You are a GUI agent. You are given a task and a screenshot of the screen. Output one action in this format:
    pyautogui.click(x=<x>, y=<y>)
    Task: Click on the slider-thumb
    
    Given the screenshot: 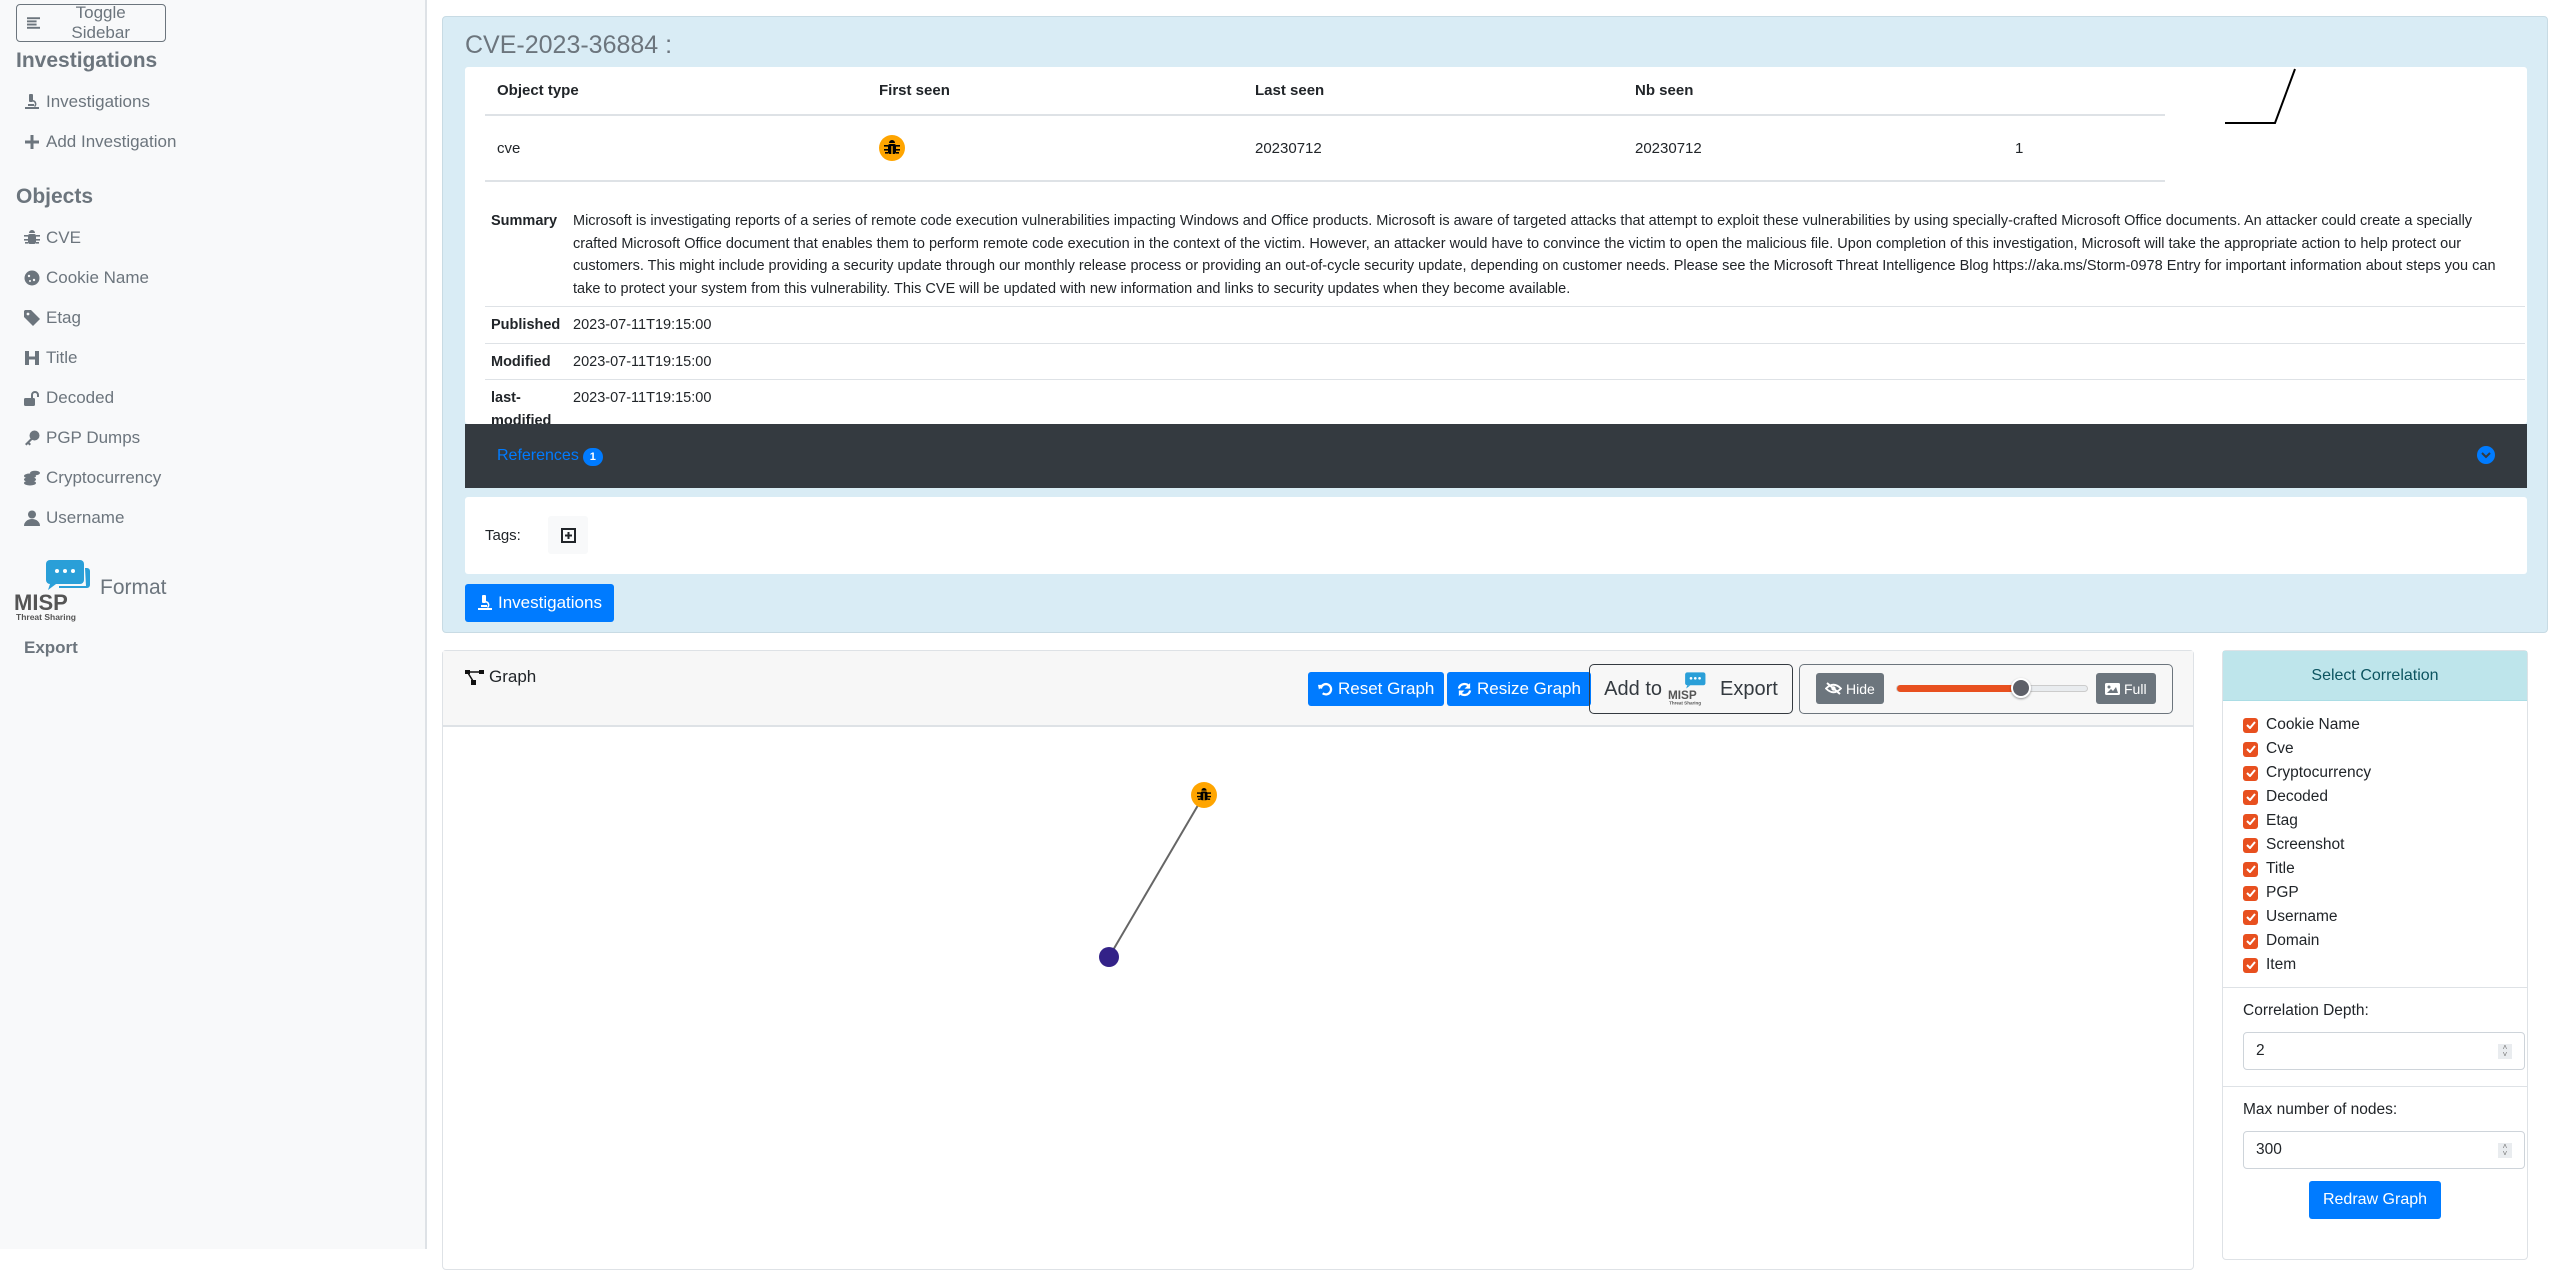 What is the action you would take?
    pyautogui.click(x=2020, y=688)
    